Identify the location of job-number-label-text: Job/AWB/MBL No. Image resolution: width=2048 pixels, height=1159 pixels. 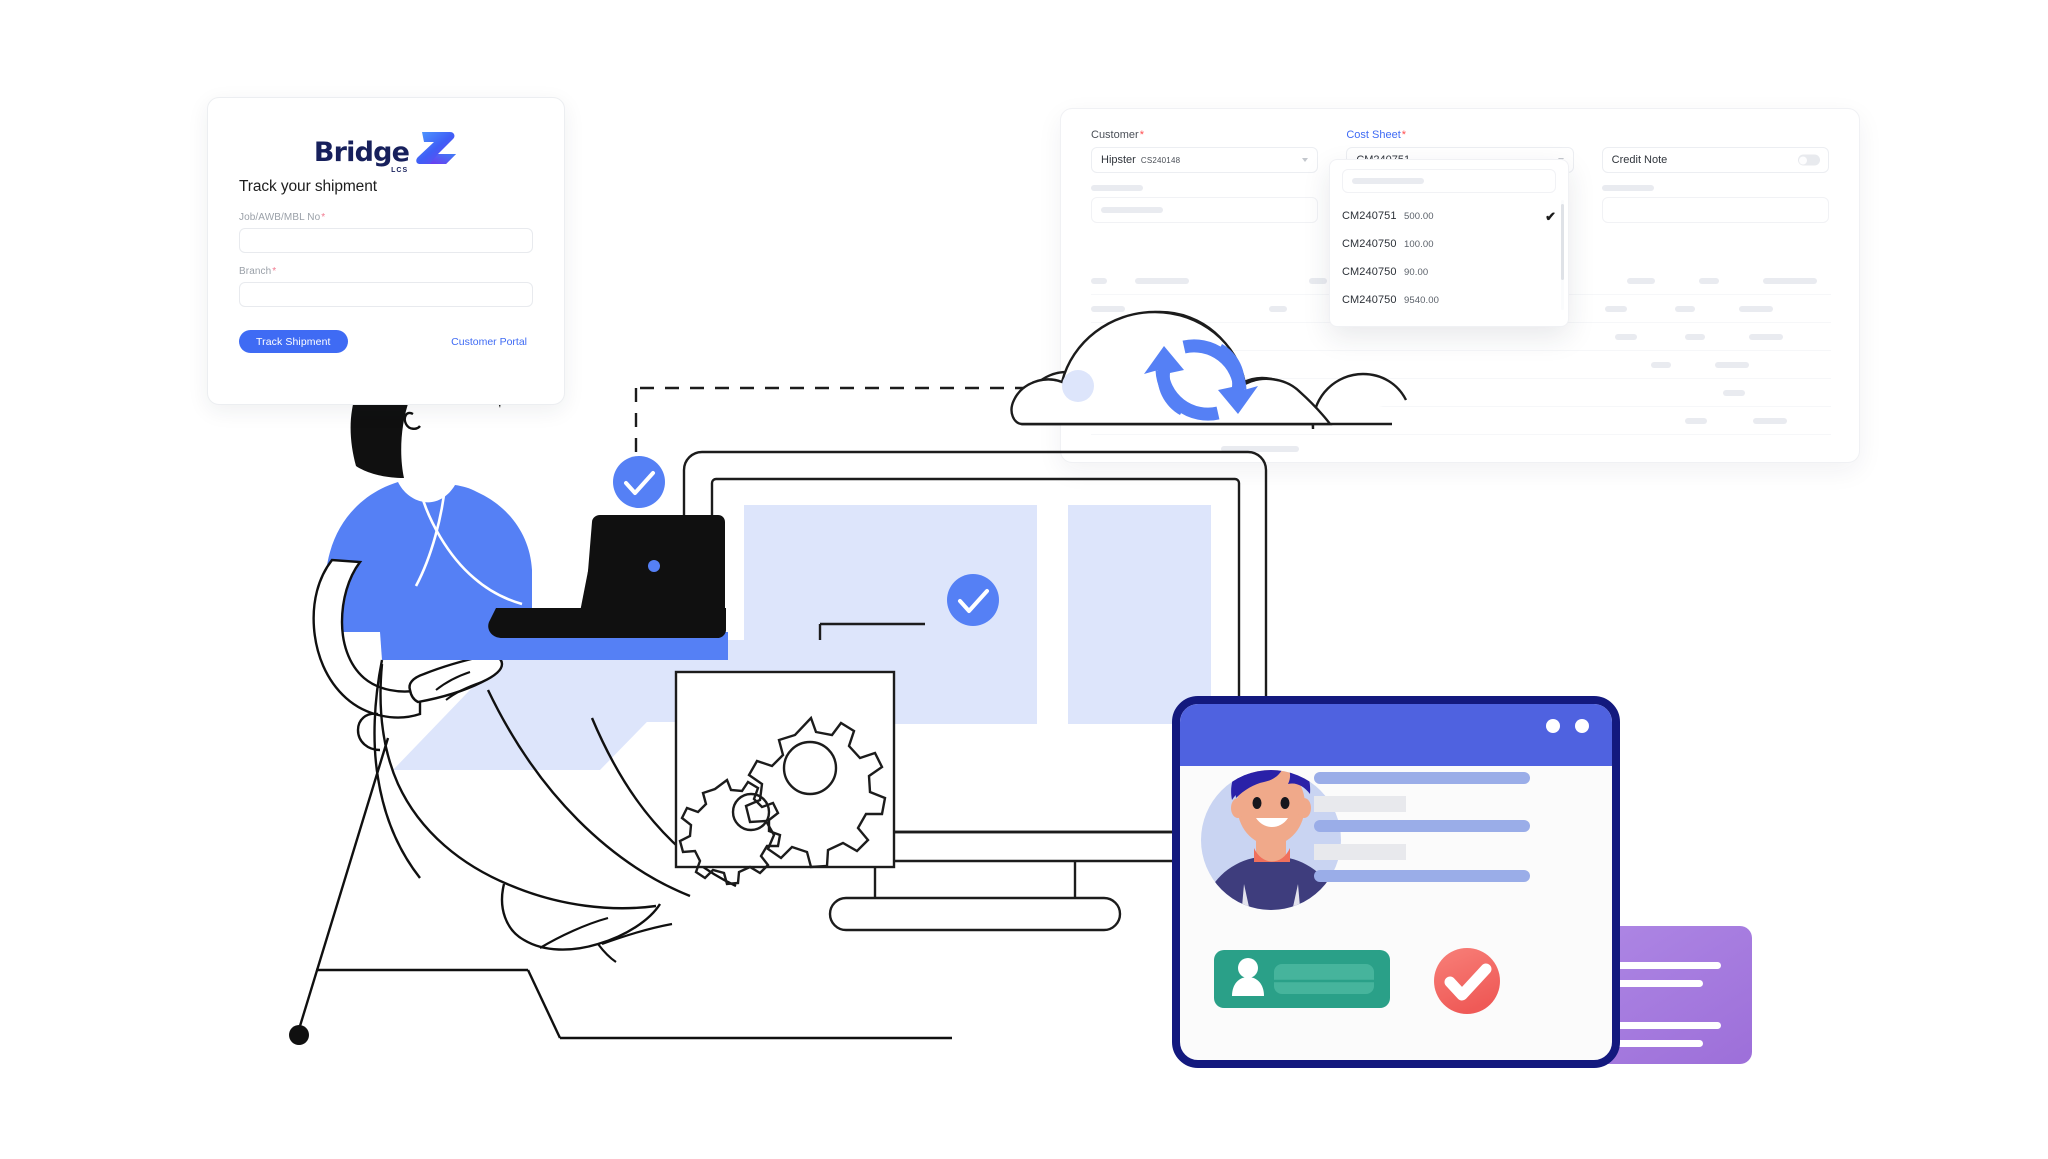
(280, 217).